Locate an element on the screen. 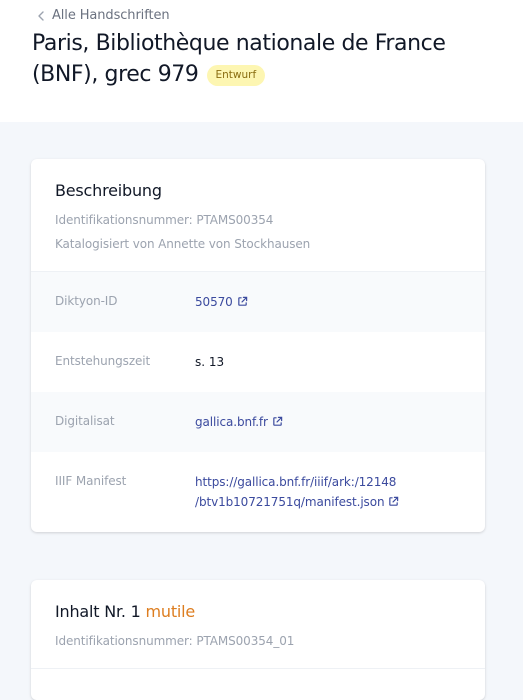 Image resolution: width=523 pixels, height=700 pixels. iiif-link-line1: https://gallica.bnf.fr/iiif/ark:/12148 is located at coordinates (296, 482).